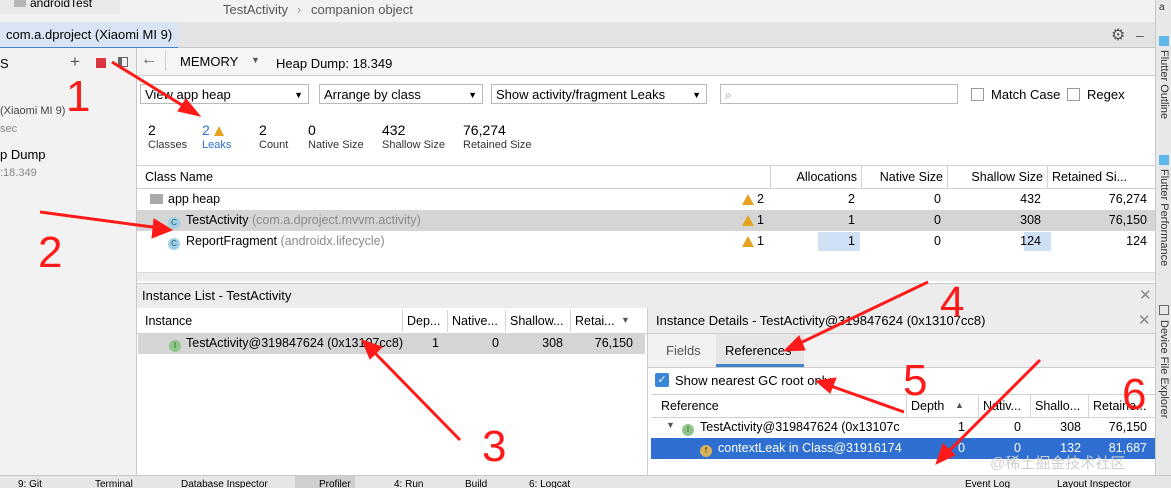 The height and width of the screenshot is (488, 1171). I want to click on annotation-2: 2, so click(50, 252).